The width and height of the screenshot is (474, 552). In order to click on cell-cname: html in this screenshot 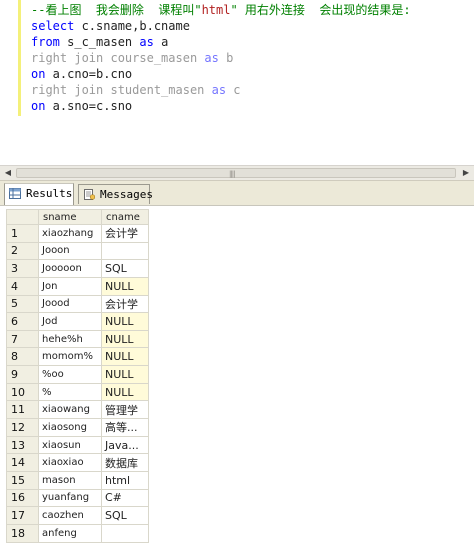, I will do `click(125, 480)`.